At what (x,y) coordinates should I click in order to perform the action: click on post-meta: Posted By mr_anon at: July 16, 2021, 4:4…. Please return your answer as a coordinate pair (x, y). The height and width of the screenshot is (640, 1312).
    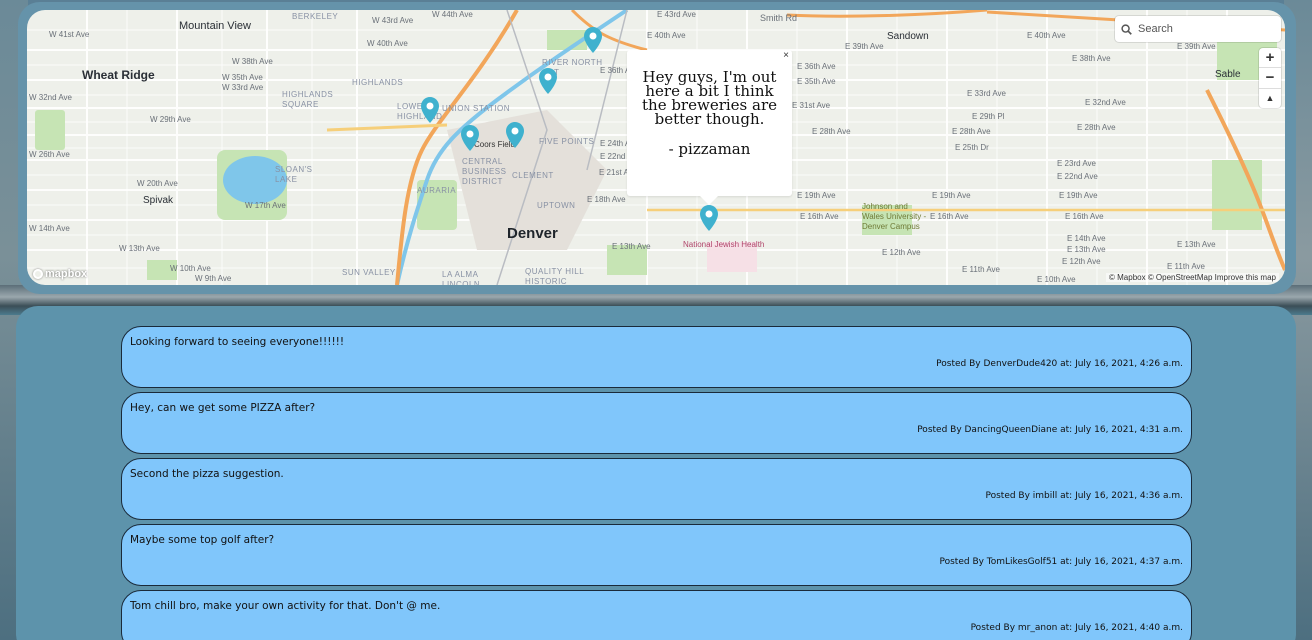
    Looking at the image, I should click on (1076, 628).